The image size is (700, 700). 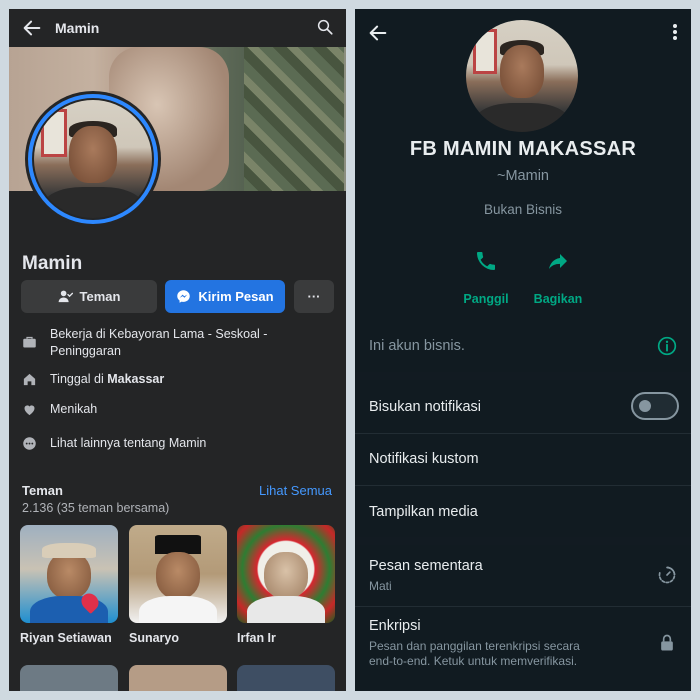 What do you see at coordinates (65, 296) in the screenshot?
I see `friend-check-icon` at bounding box center [65, 296].